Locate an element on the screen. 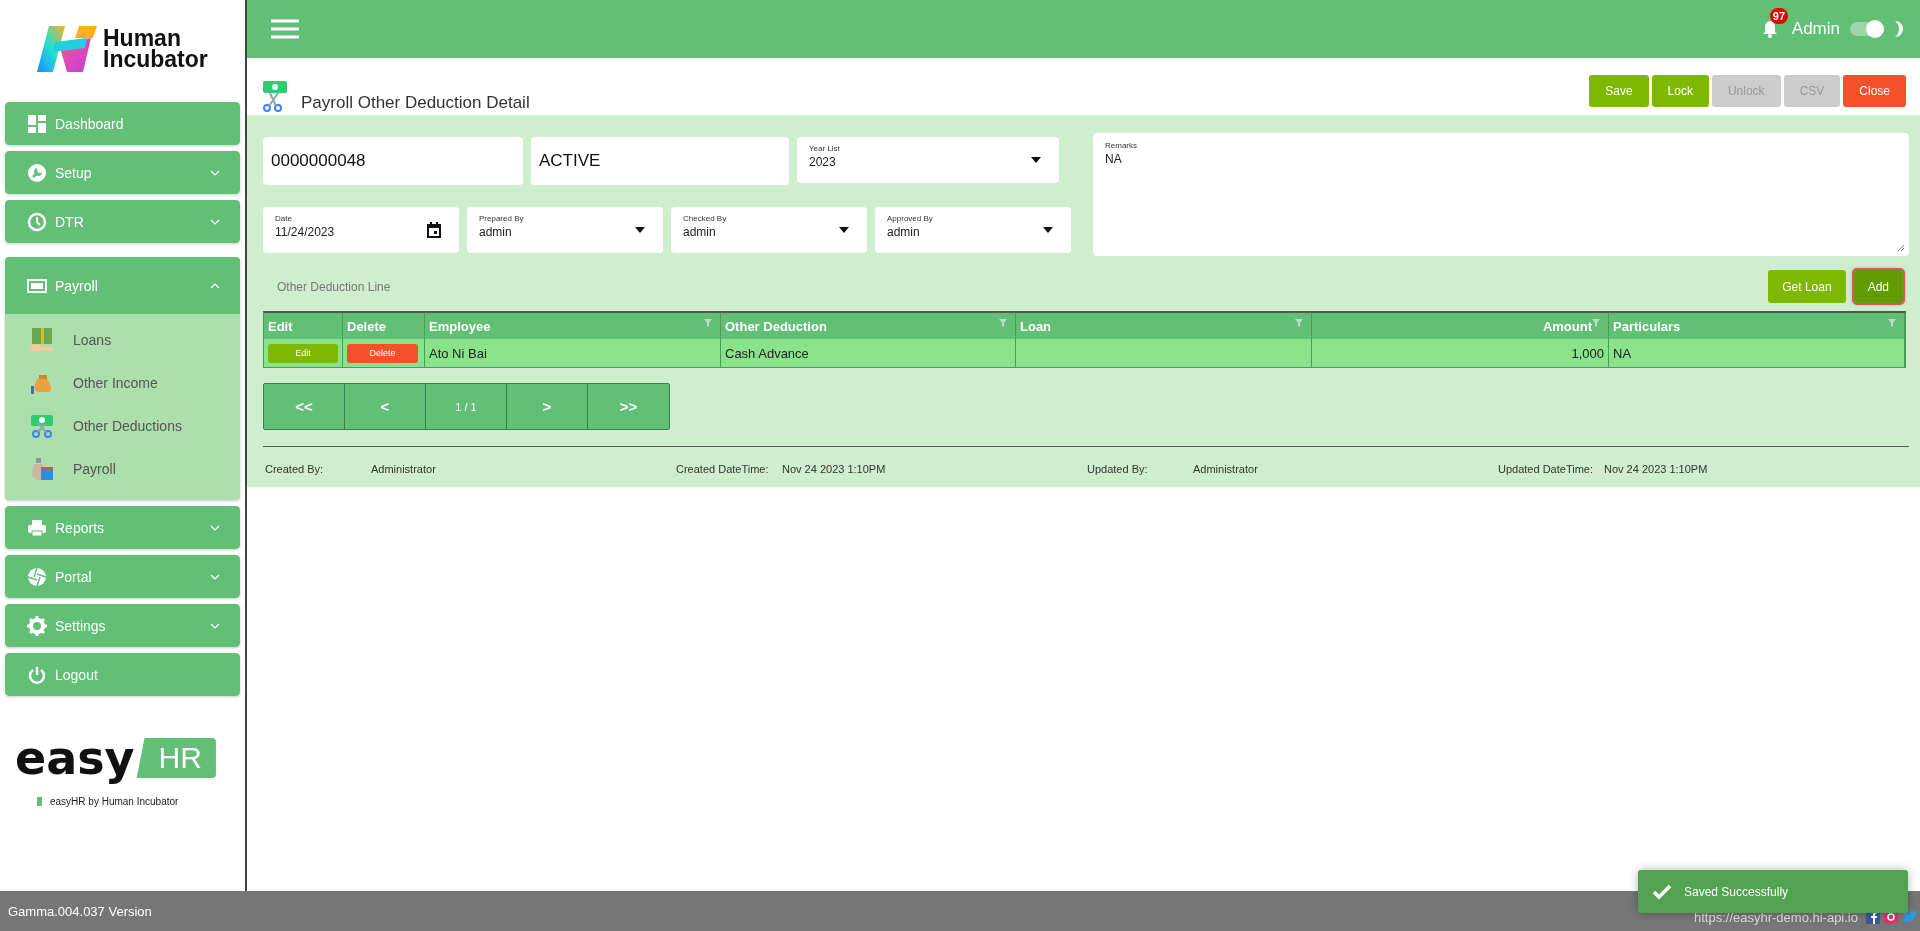 This screenshot has width=1920, height=931. settings-icon is located at coordinates (37, 625).